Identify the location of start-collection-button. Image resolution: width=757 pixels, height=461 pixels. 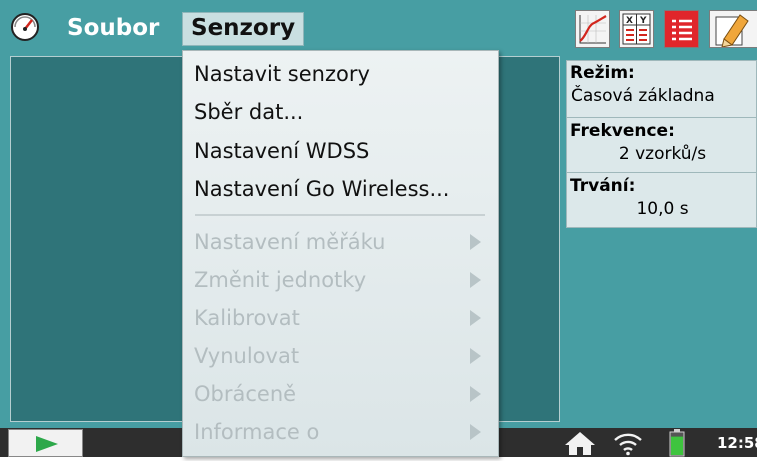
(45, 443).